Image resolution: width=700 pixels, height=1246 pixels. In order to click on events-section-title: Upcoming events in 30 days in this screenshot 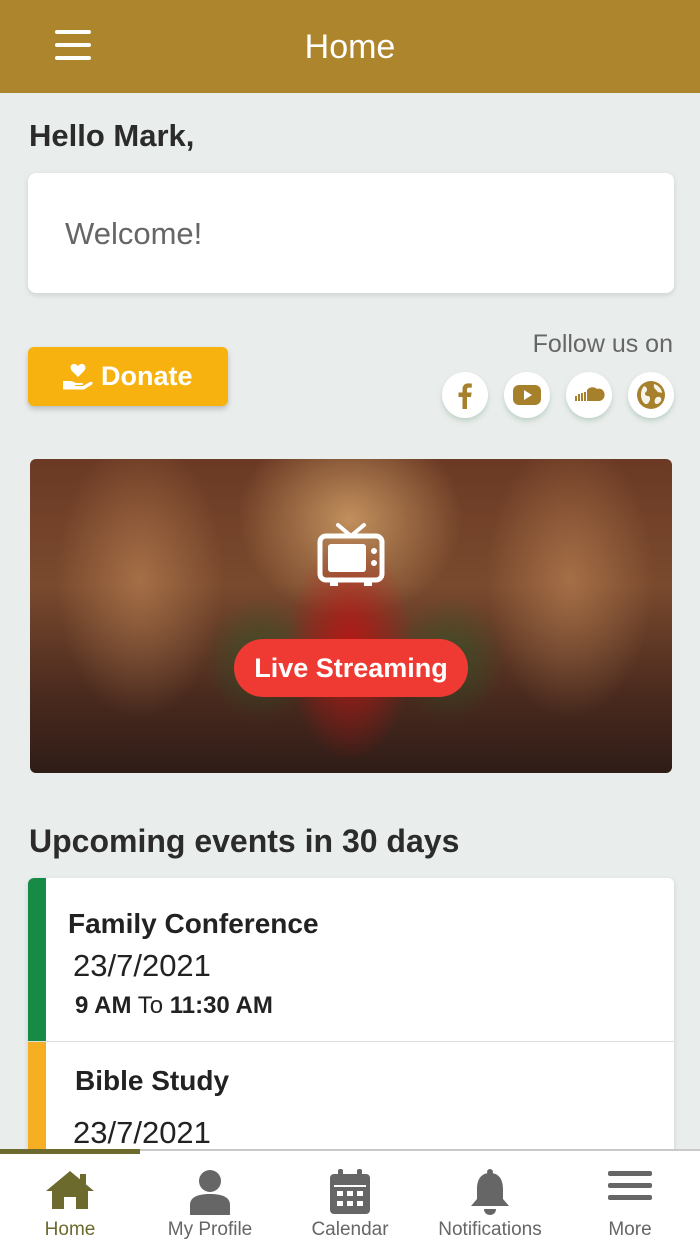, I will do `click(244, 841)`.